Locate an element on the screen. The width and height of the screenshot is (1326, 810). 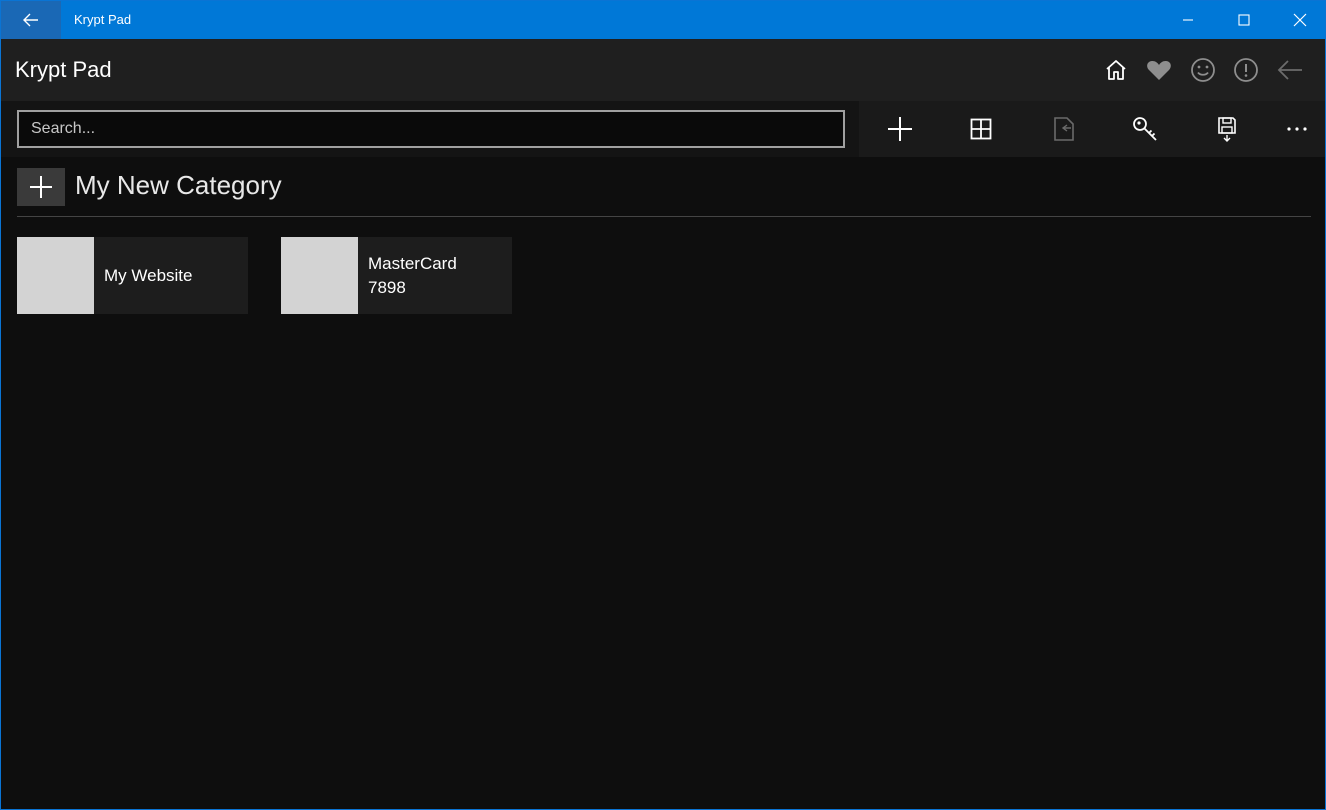
item-tile: MasterCard 7898 is located at coordinates (396, 275).